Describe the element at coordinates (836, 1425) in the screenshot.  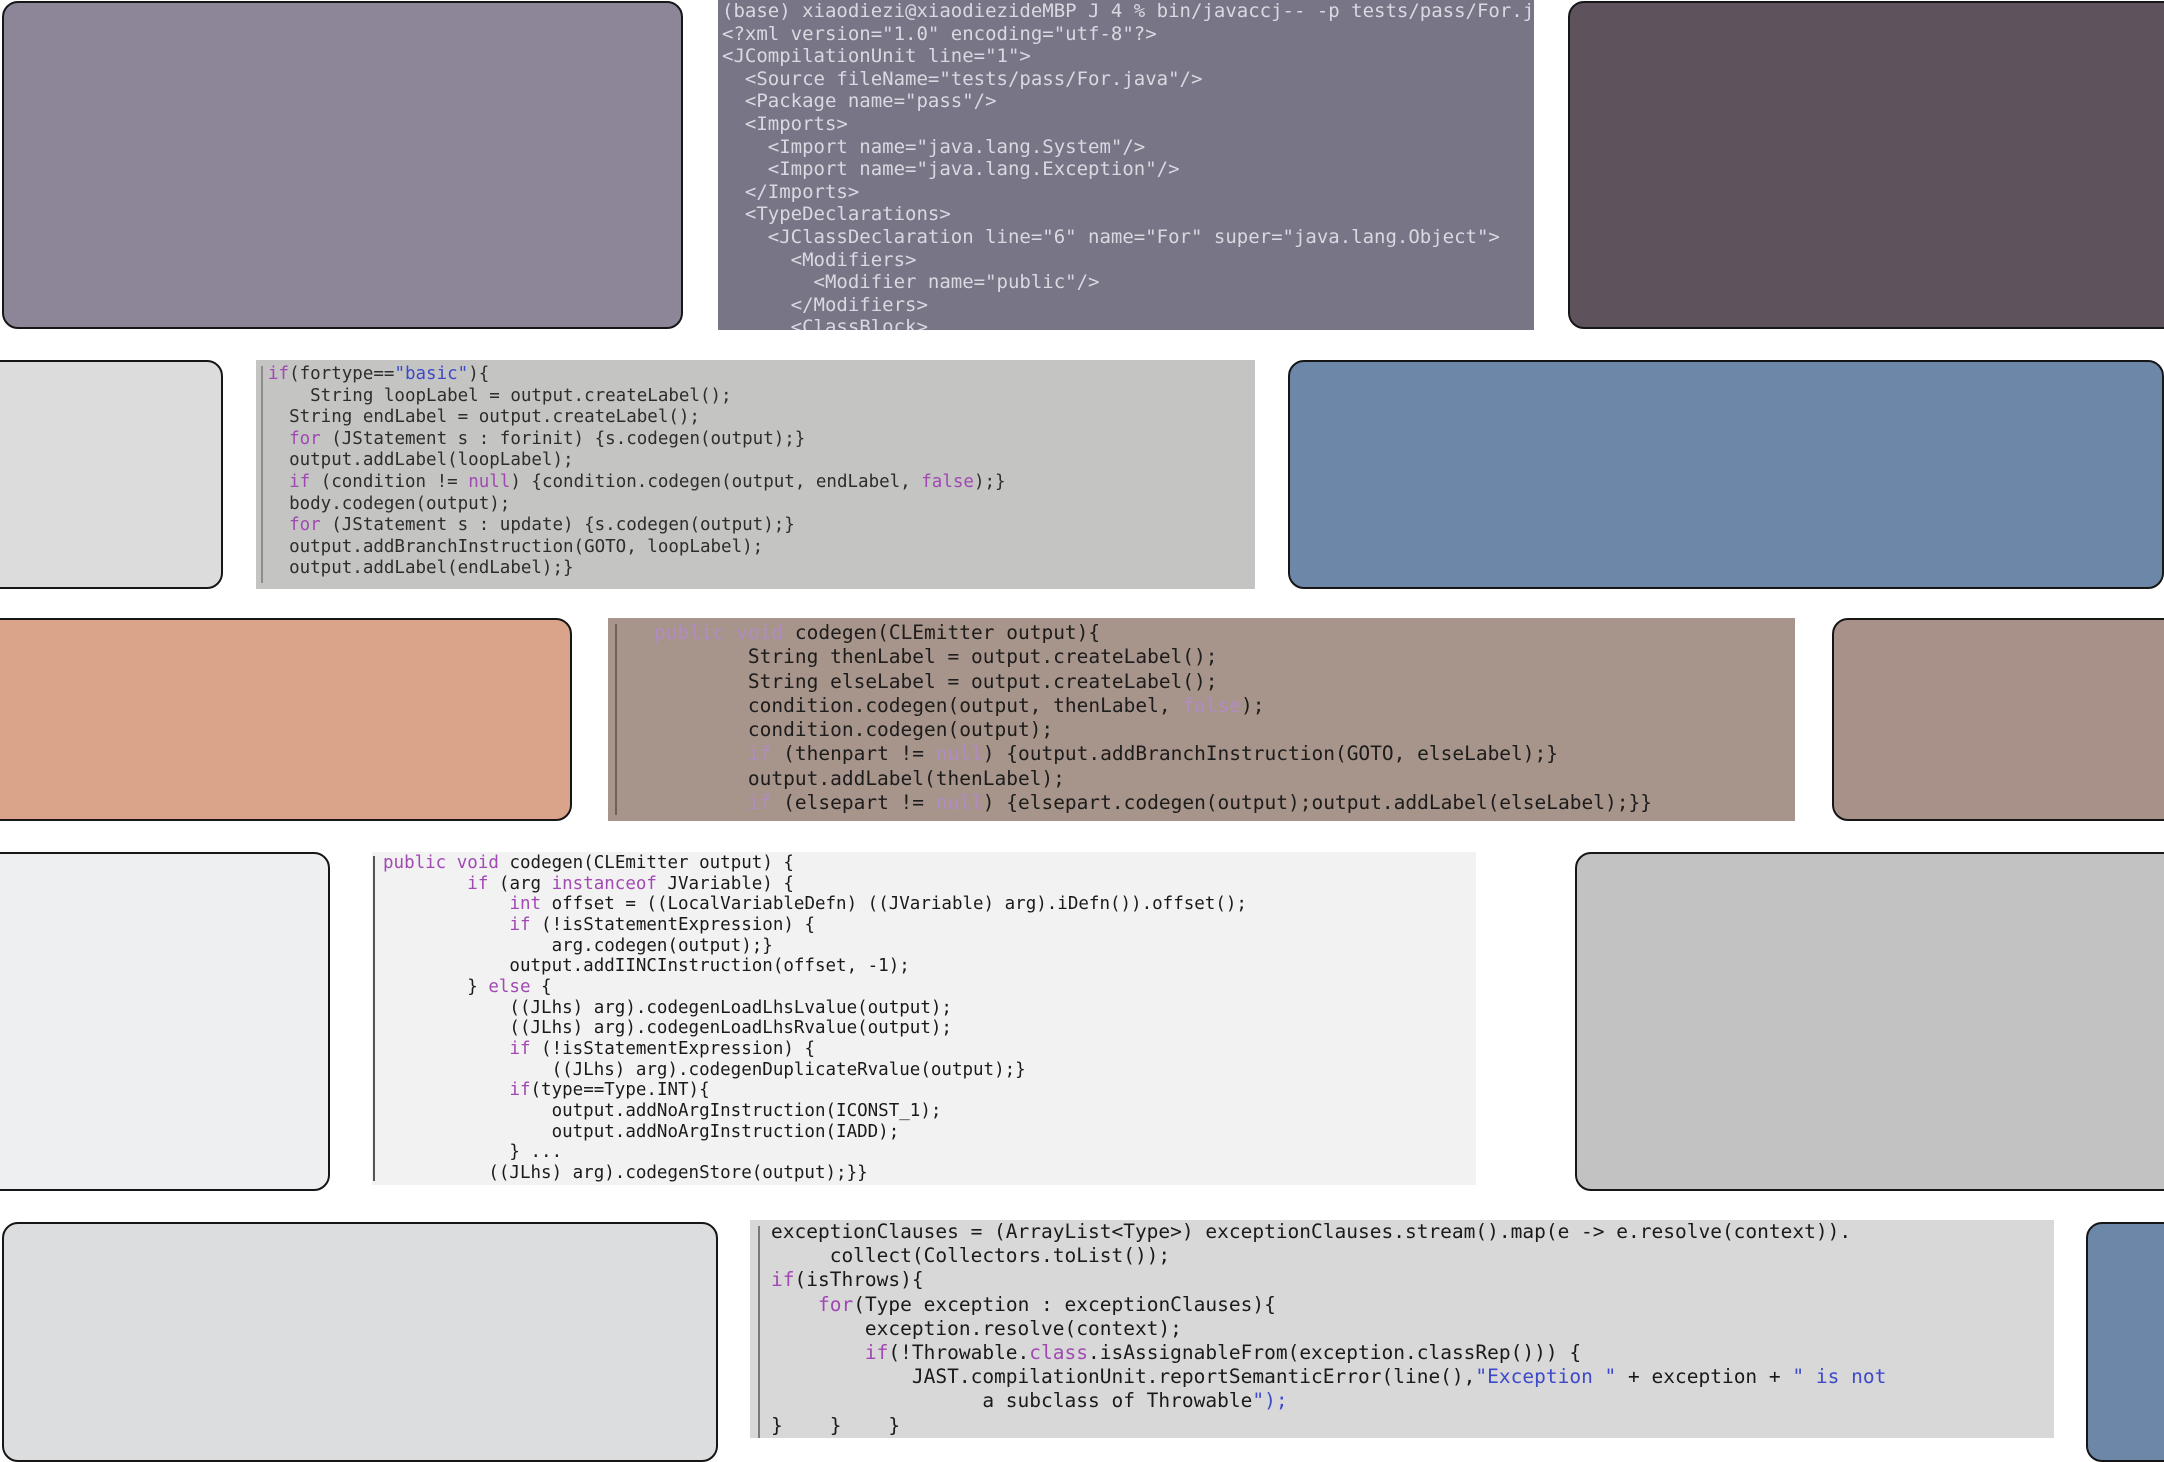
I see `code-line: } } }` at that location.